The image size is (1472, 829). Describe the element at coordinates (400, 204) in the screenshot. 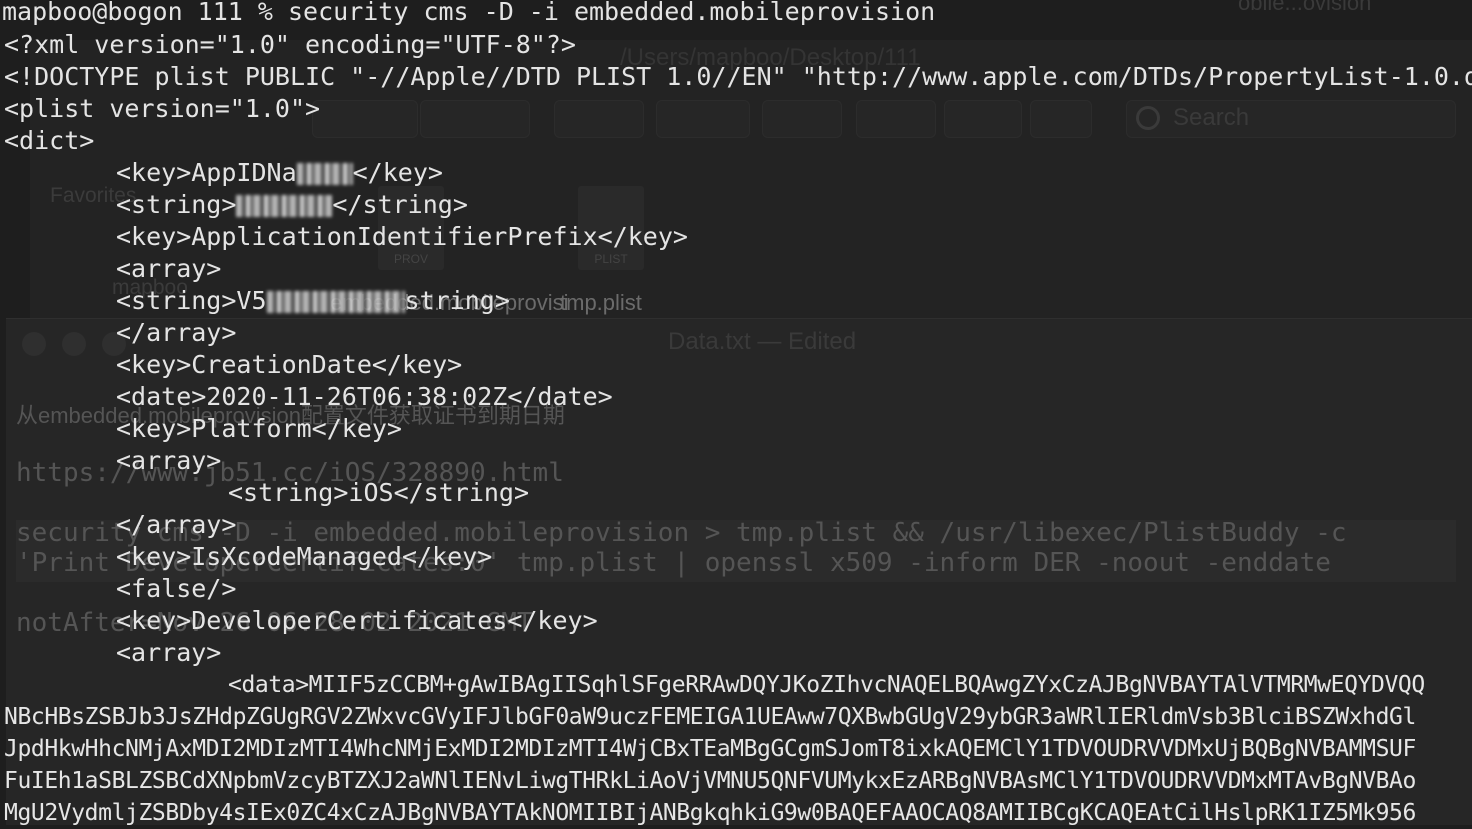

I see `xml-fragment: </string>` at that location.